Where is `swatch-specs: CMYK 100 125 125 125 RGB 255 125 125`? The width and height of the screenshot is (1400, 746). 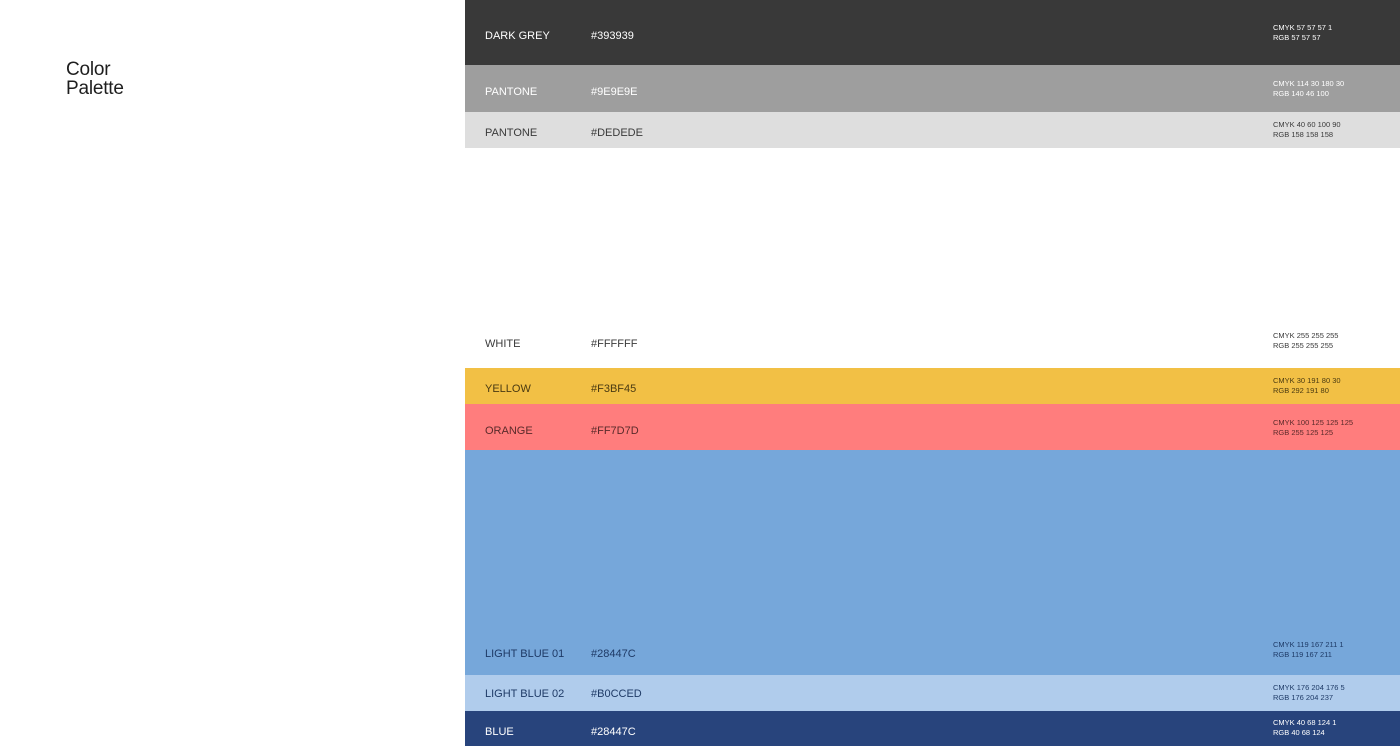
swatch-specs: CMYK 100 125 125 125 RGB 255 125 125 is located at coordinates (1313, 428).